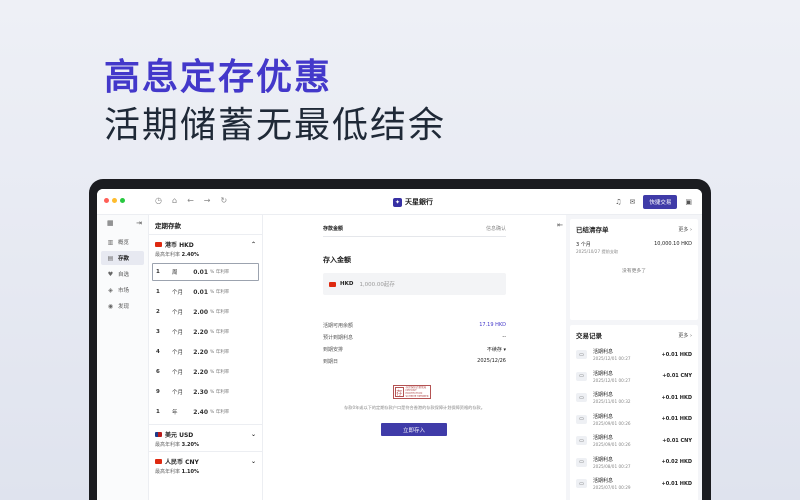 Image resolution: width=800 pixels, height=500 pixels. I want to click on amount-currency: HKD, so click(347, 284).